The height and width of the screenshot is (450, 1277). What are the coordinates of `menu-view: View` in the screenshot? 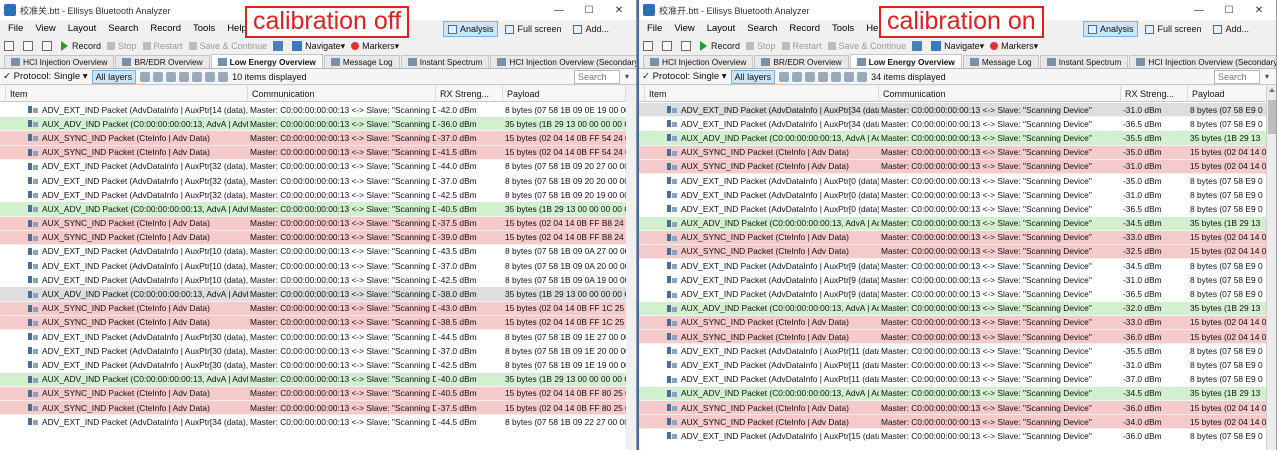 It's located at (684, 28).